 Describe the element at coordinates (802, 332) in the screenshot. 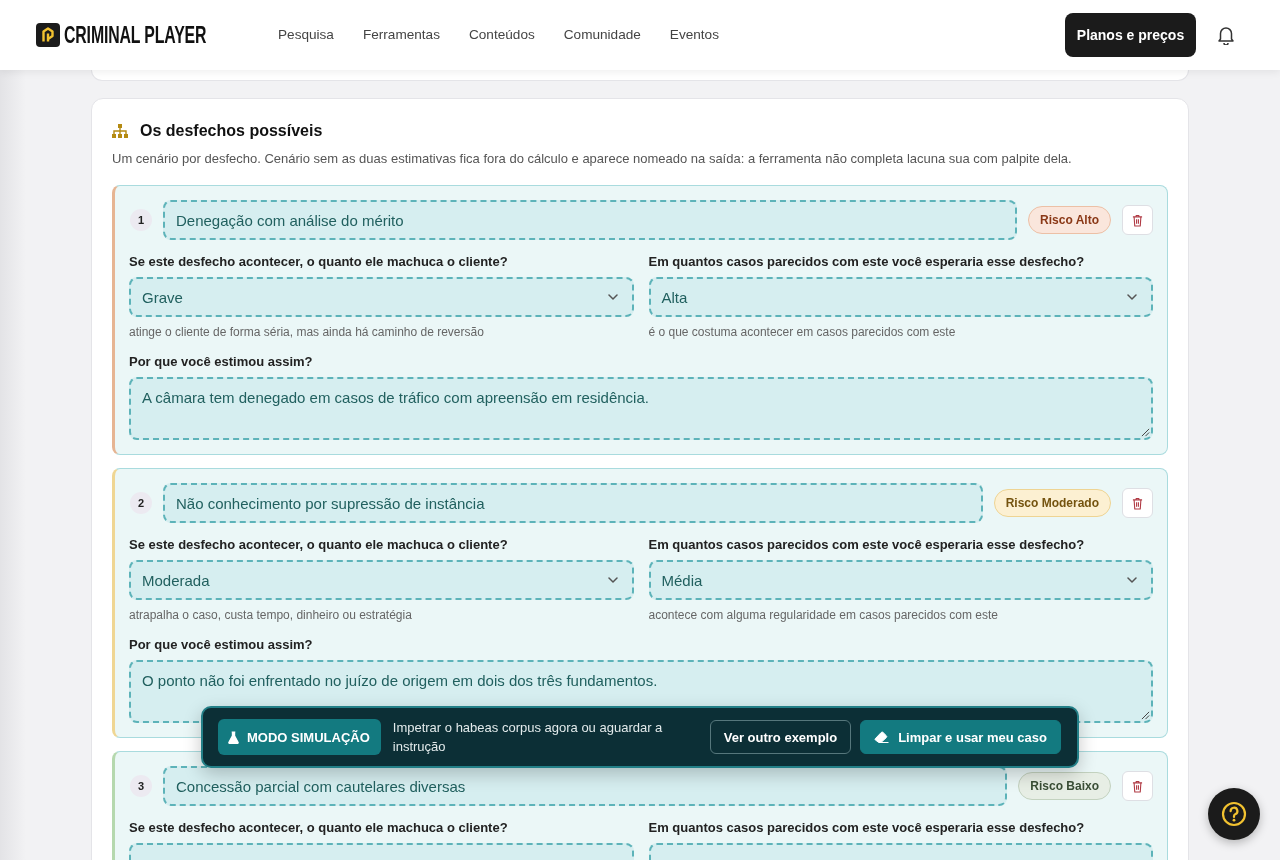

I see `hint-text: é o que costuma acontecer em casos parecidos com este` at that location.